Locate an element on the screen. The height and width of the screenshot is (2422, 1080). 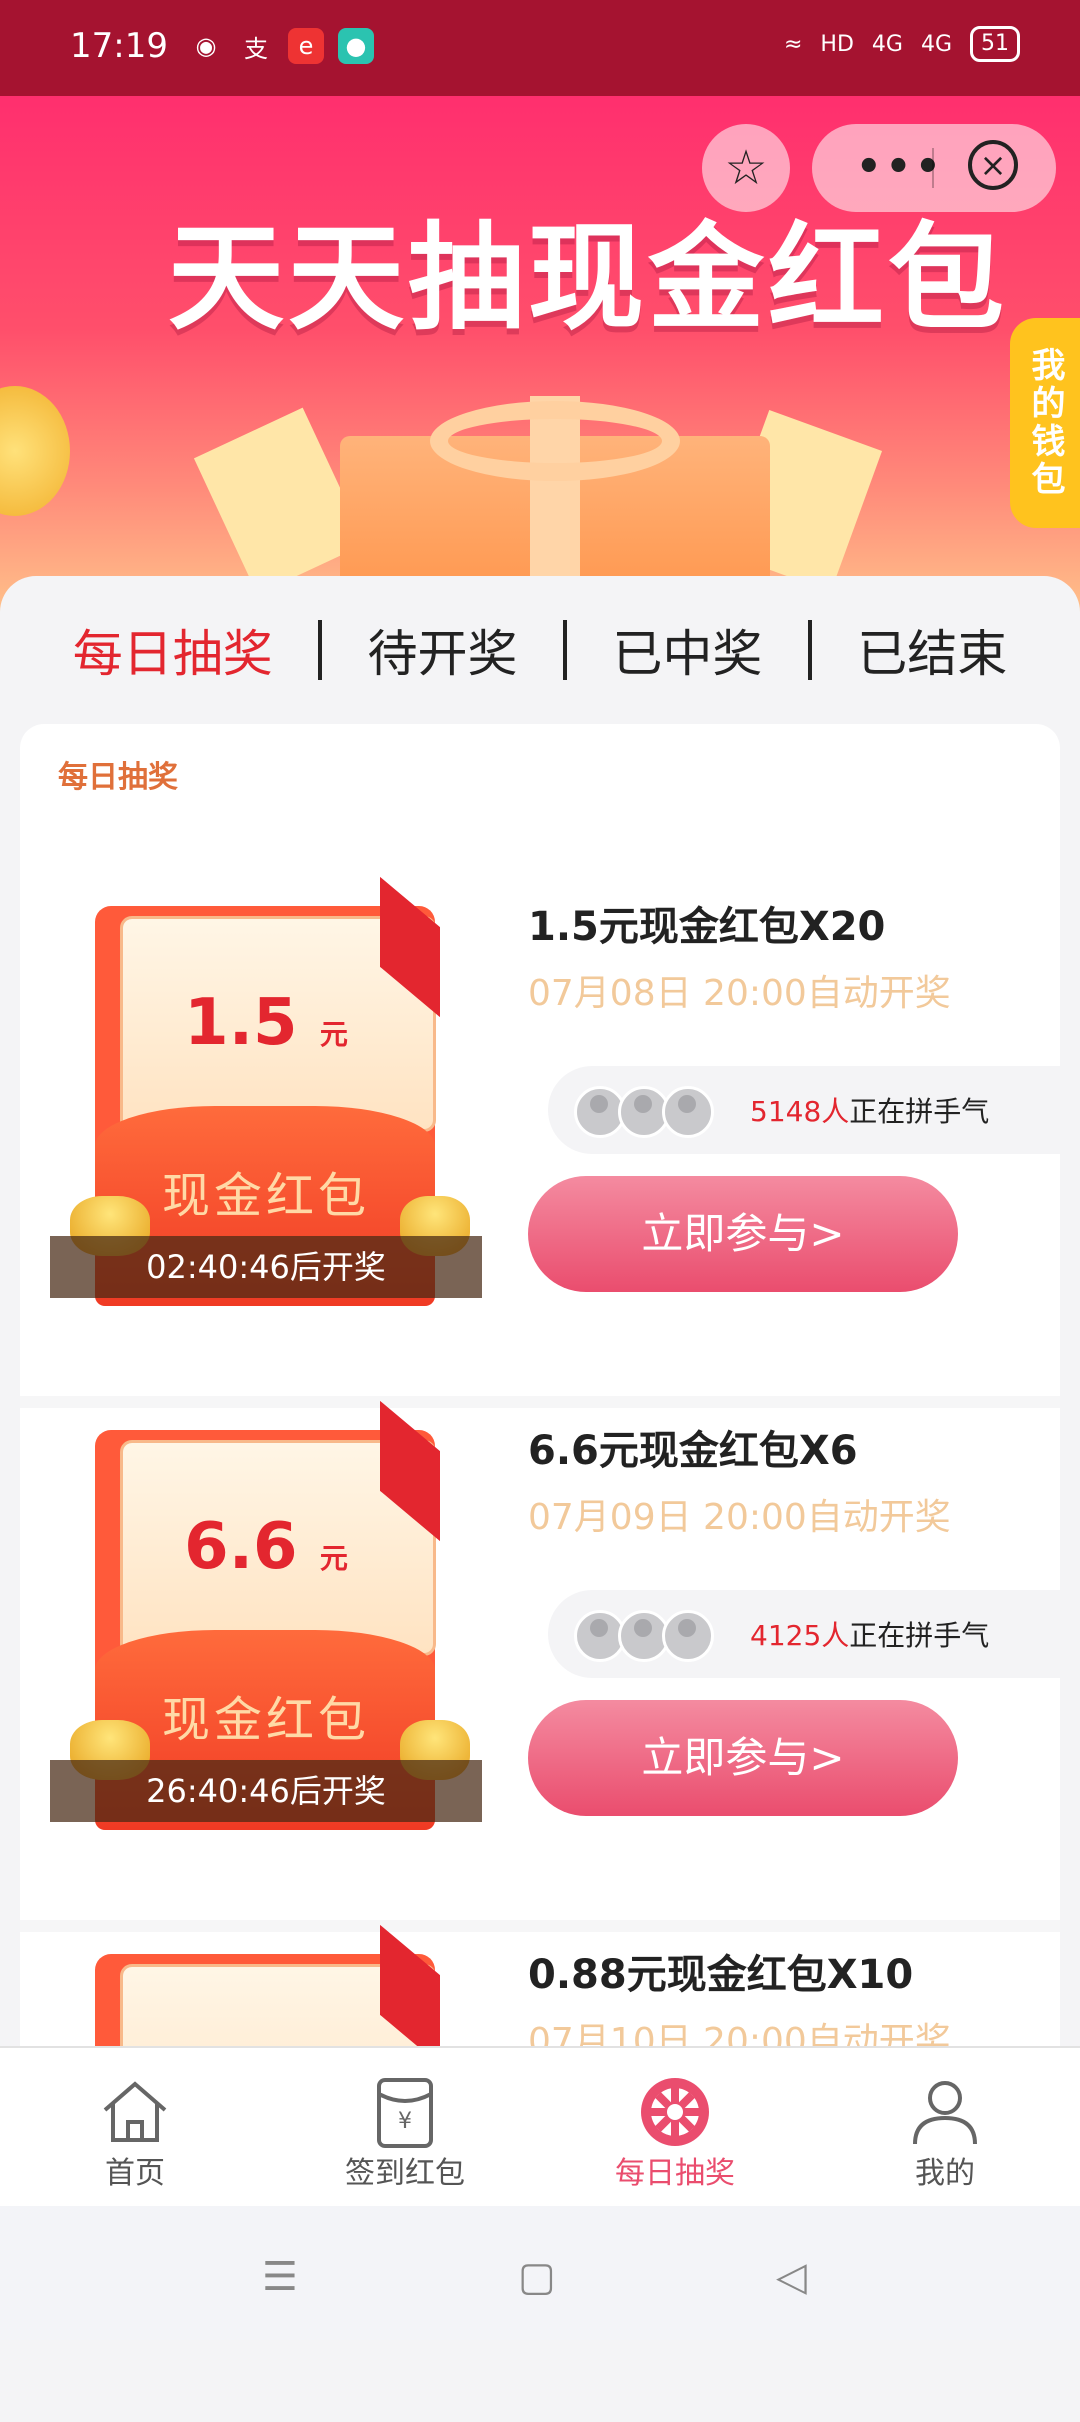
alipay-icon: 支 is located at coordinates (256, 48).